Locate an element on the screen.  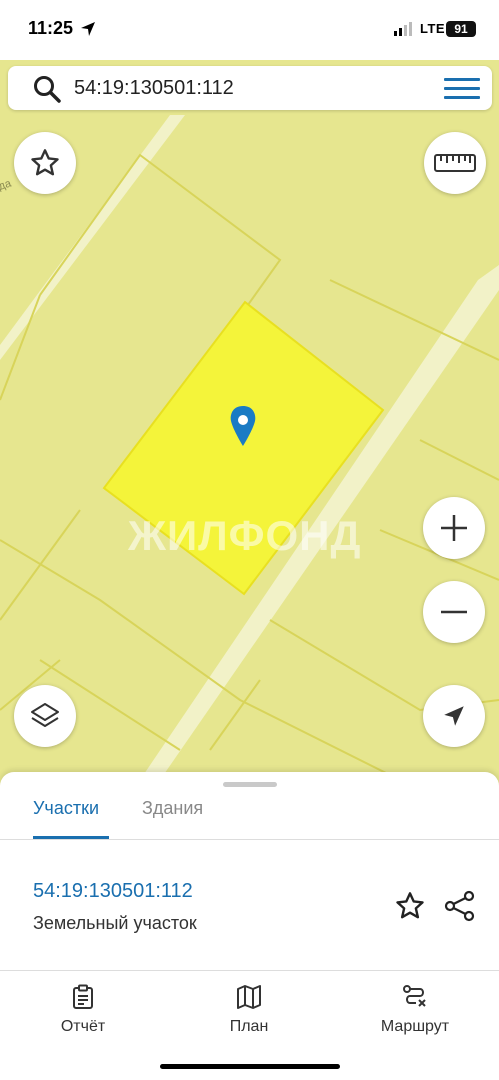
network-type: LTE is located at coordinates (433, 28).